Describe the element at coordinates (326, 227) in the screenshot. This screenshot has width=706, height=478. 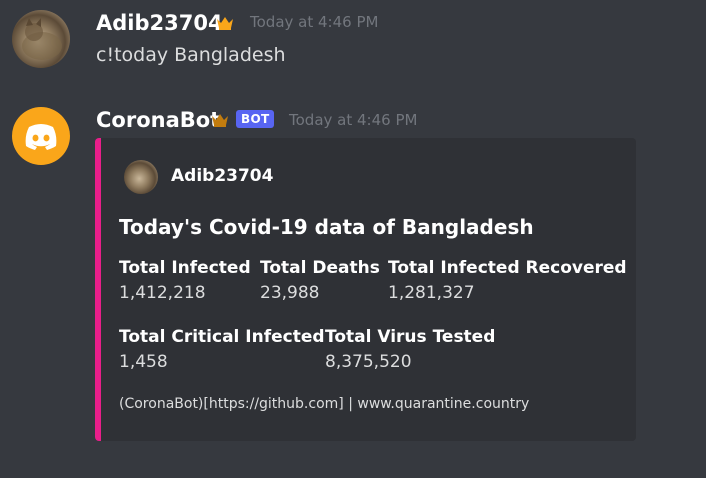
I see `embed-title: Today's Covid-19 data of Bangladesh` at that location.